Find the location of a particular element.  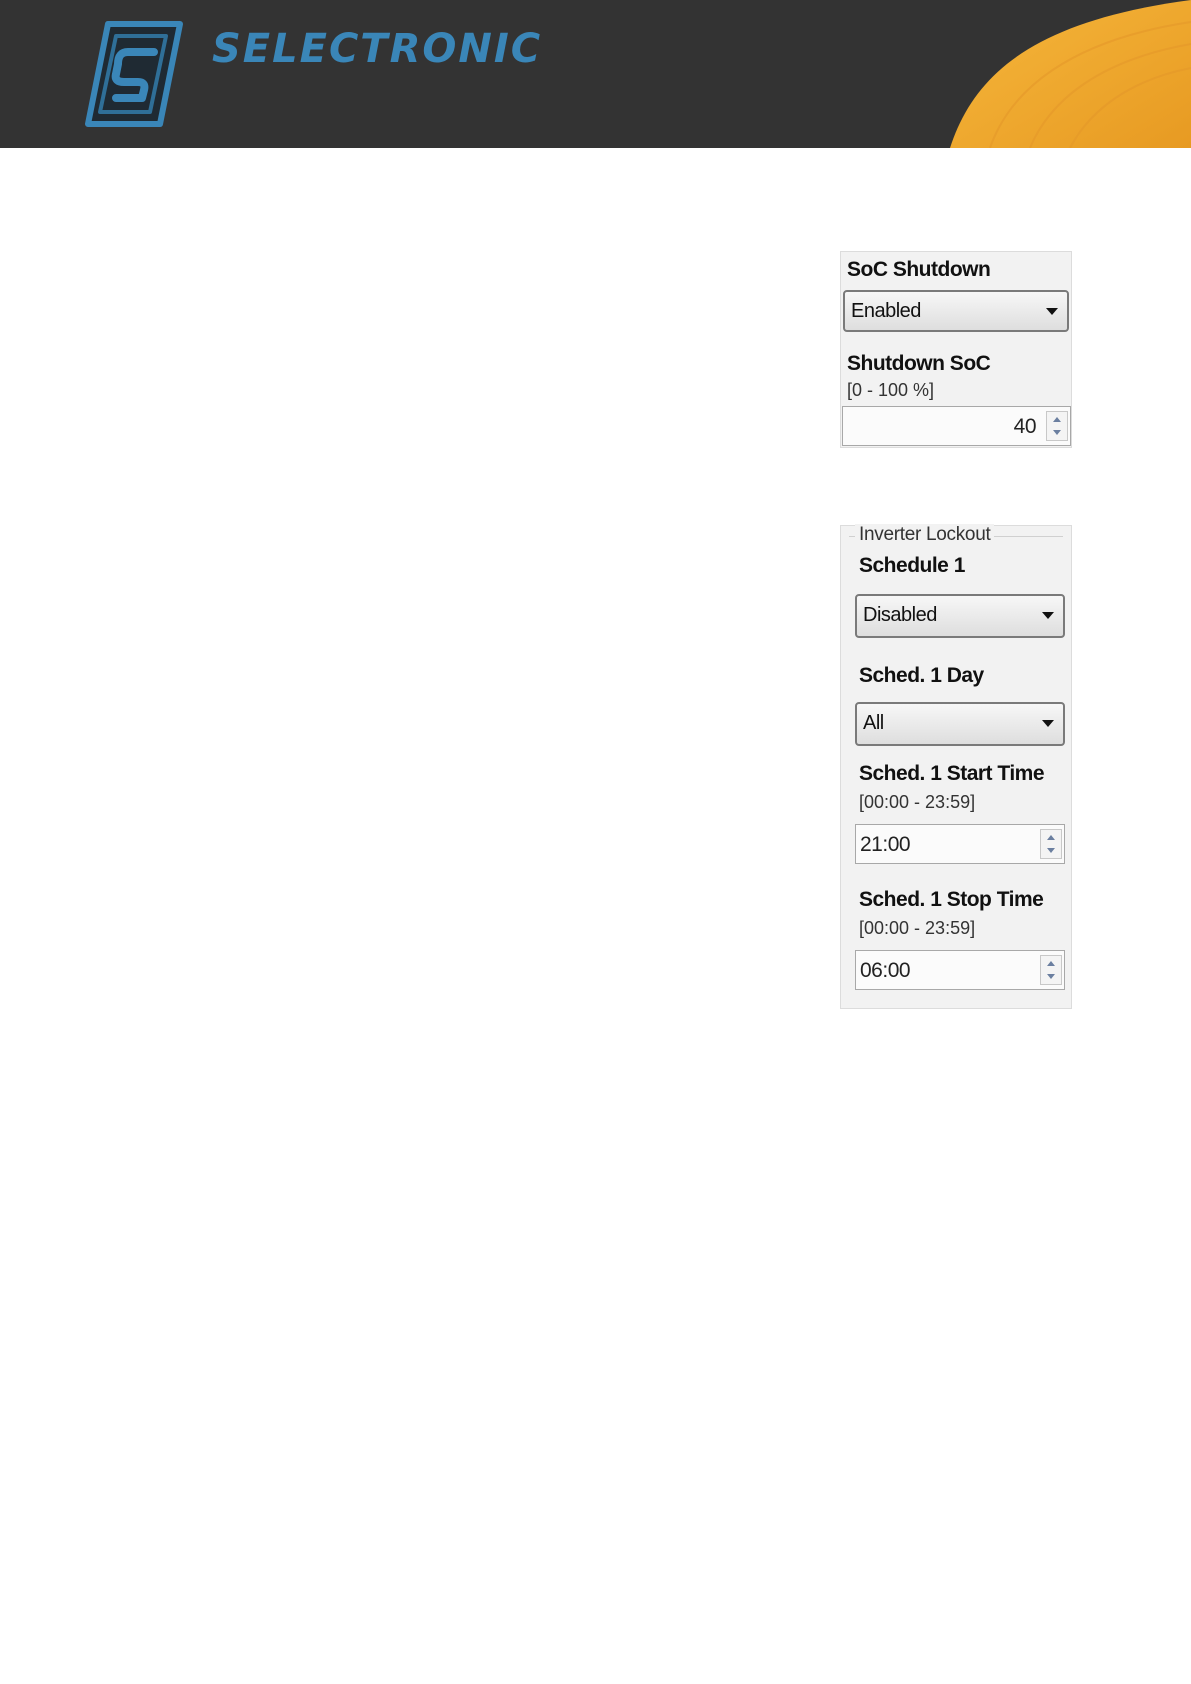

sched-stop-range: [00:00 - 23:59] is located at coordinates (917, 928).